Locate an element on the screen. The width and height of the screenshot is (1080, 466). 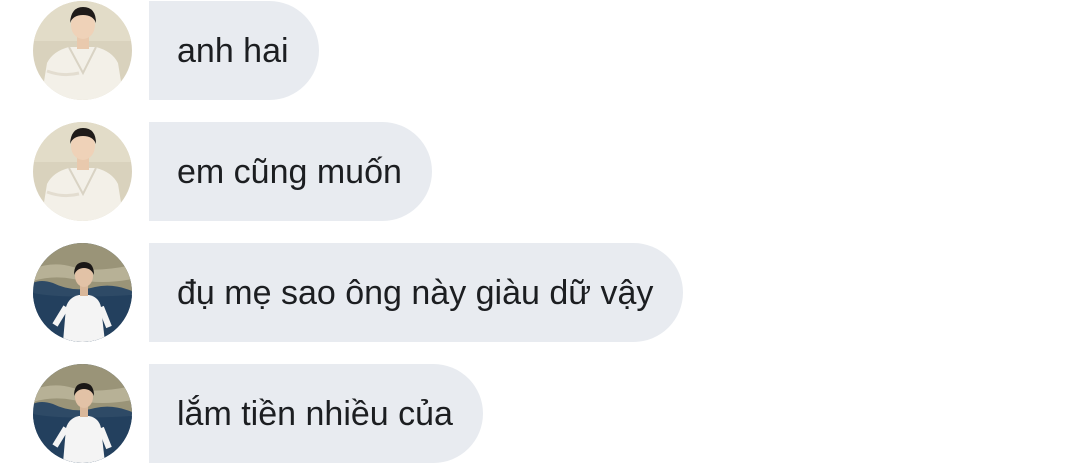
message-text: lắm tiền nhiều của is located at coordinates (315, 413).